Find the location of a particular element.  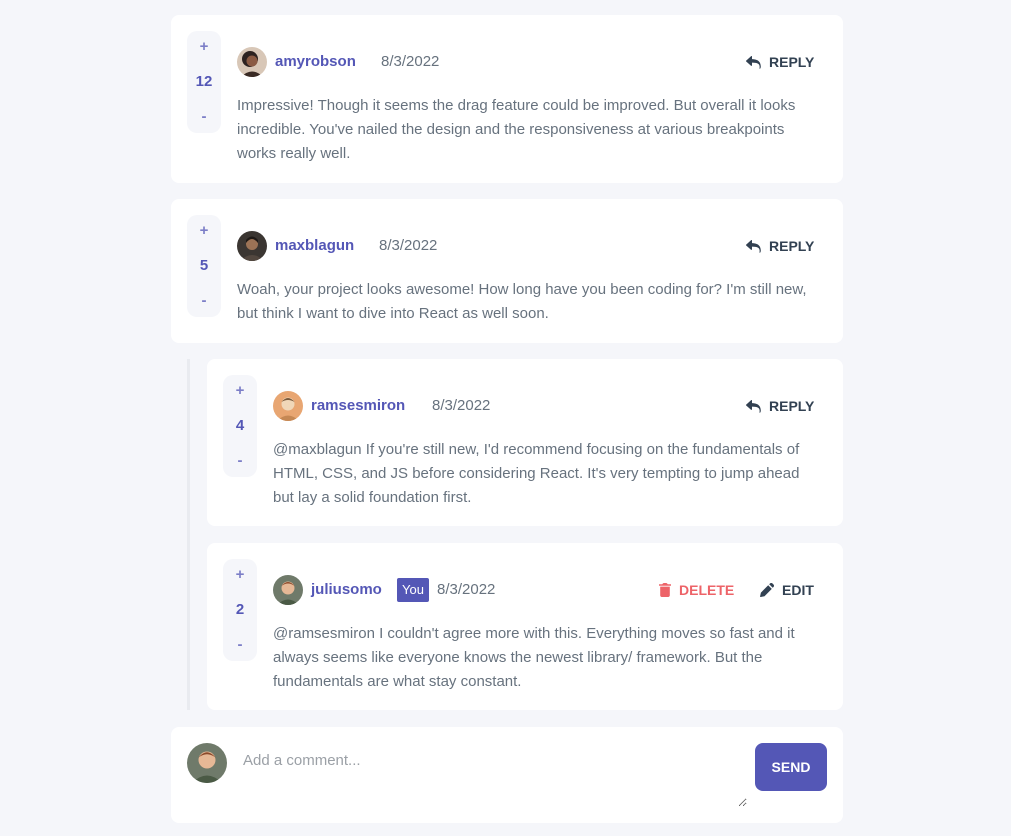

username: amyrobson is located at coordinates (315, 62).